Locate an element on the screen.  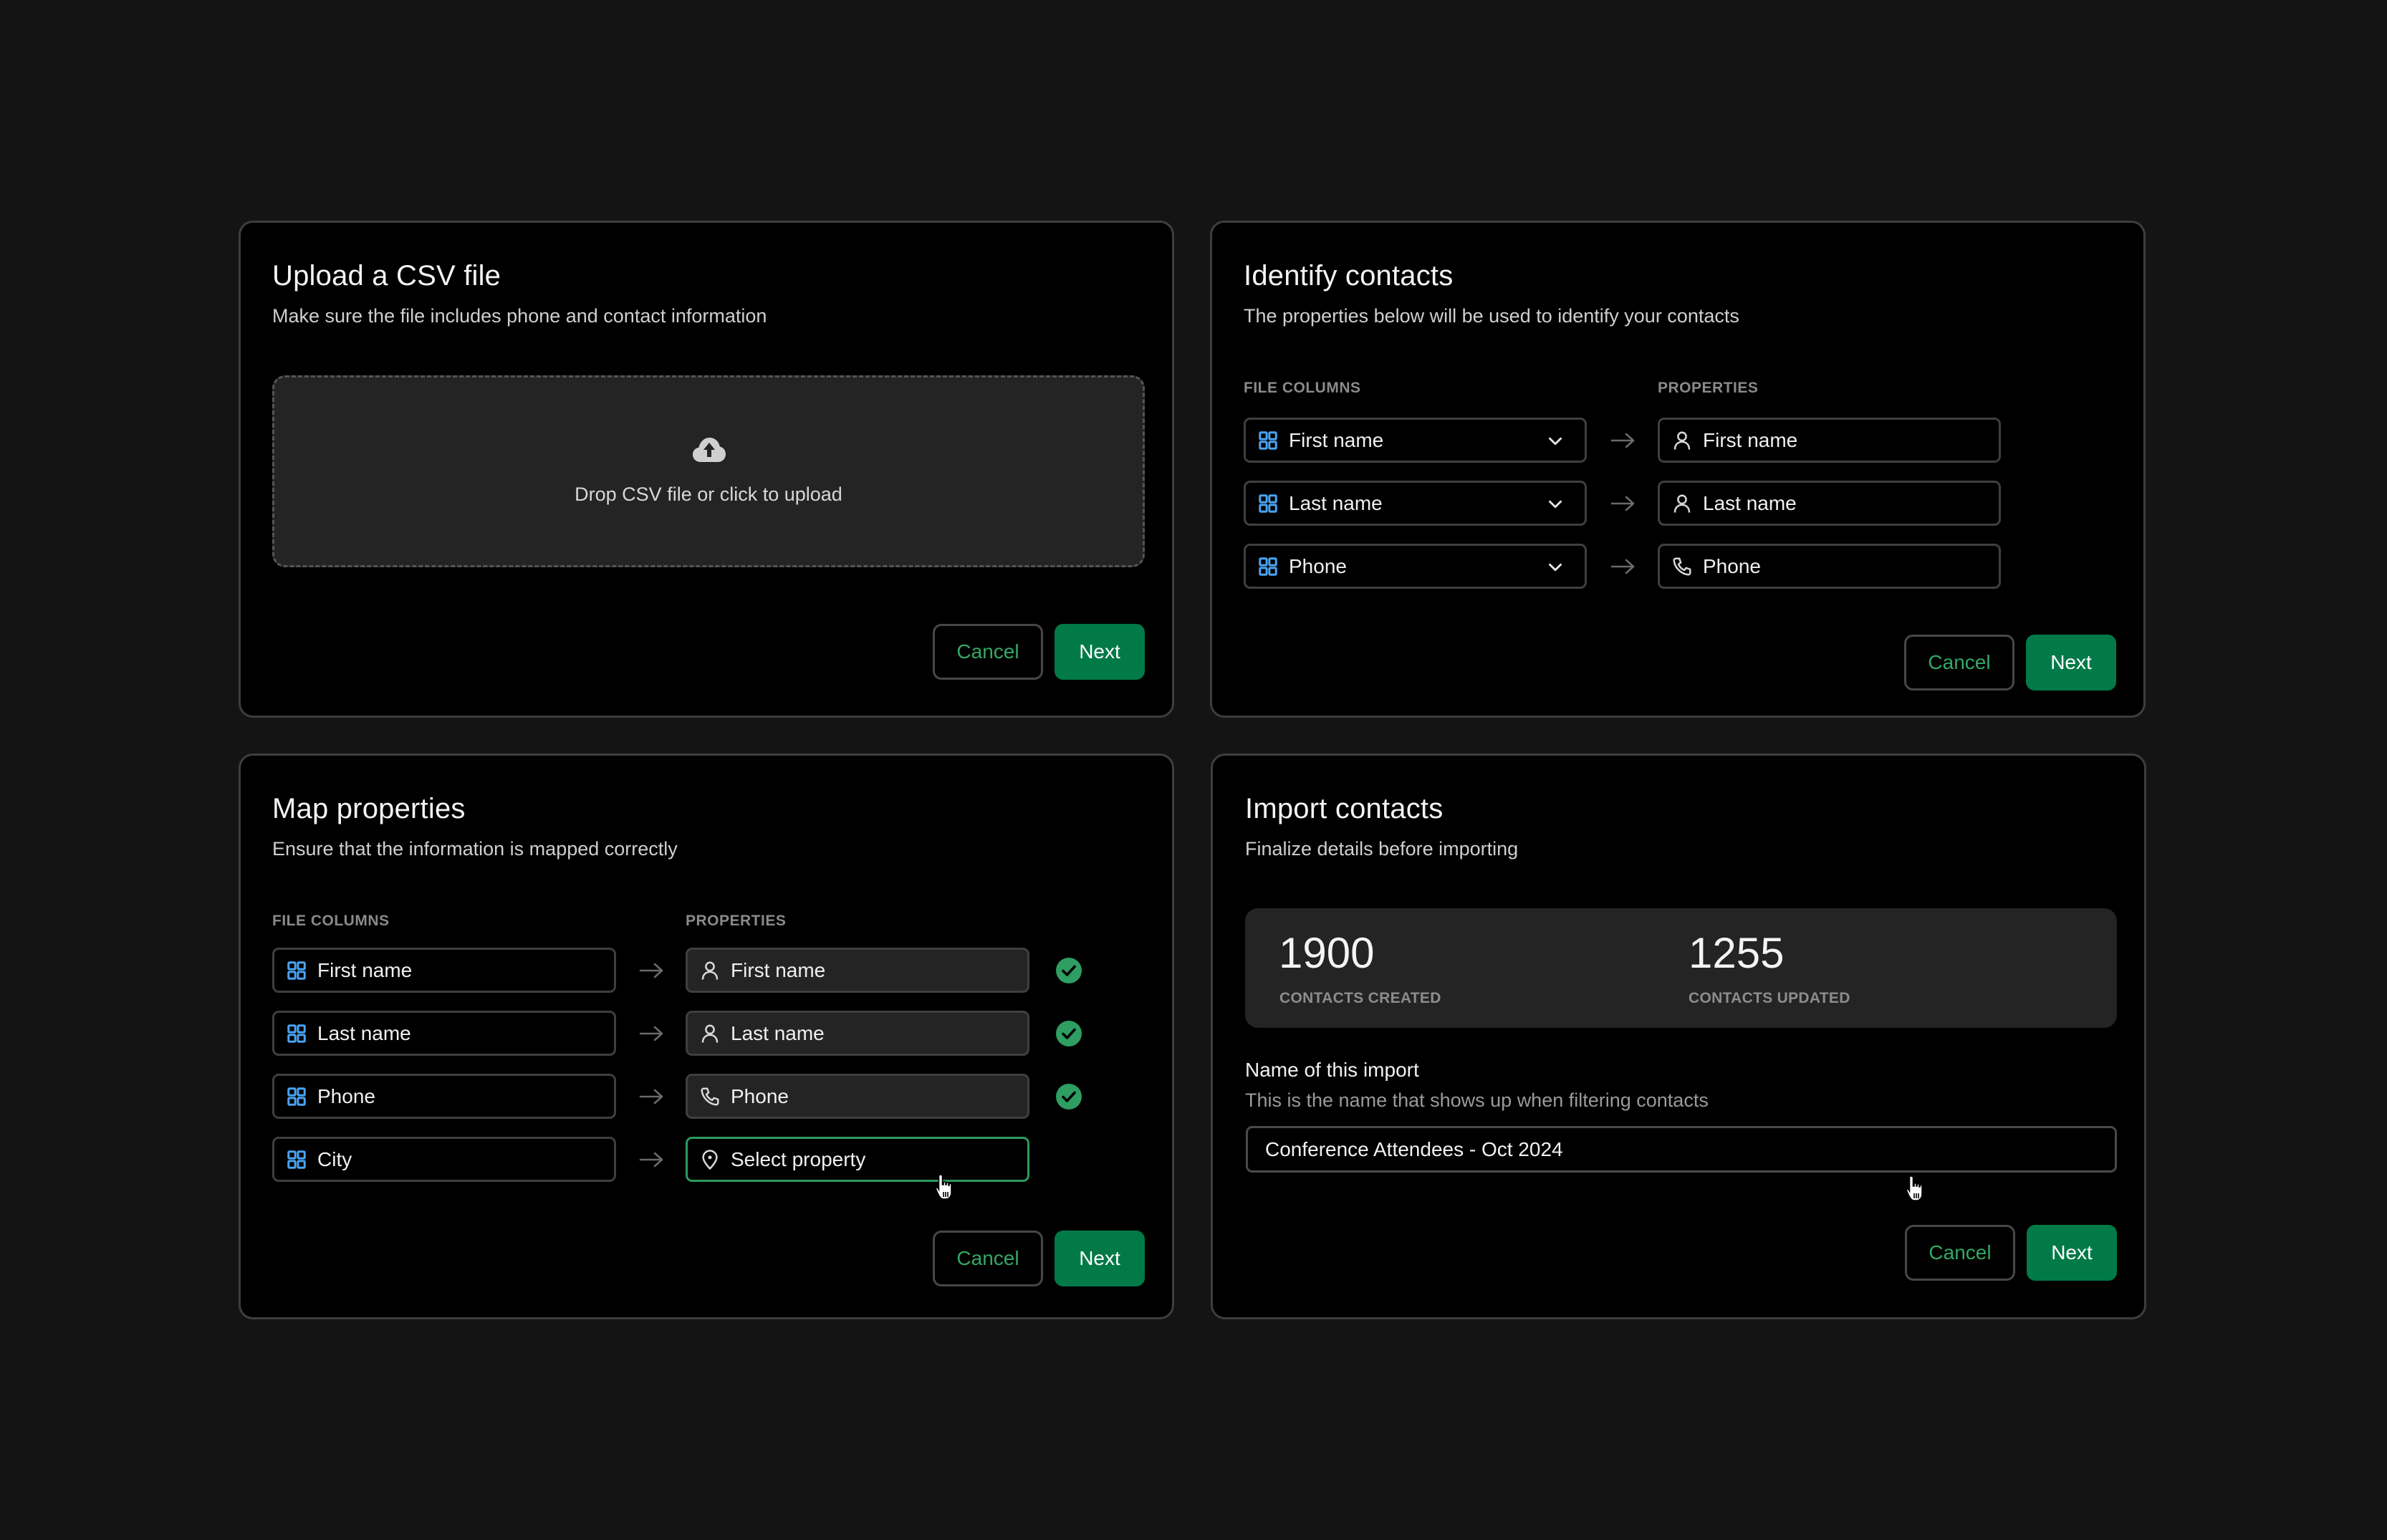
select-value: Phone is located at coordinates (1318, 565).